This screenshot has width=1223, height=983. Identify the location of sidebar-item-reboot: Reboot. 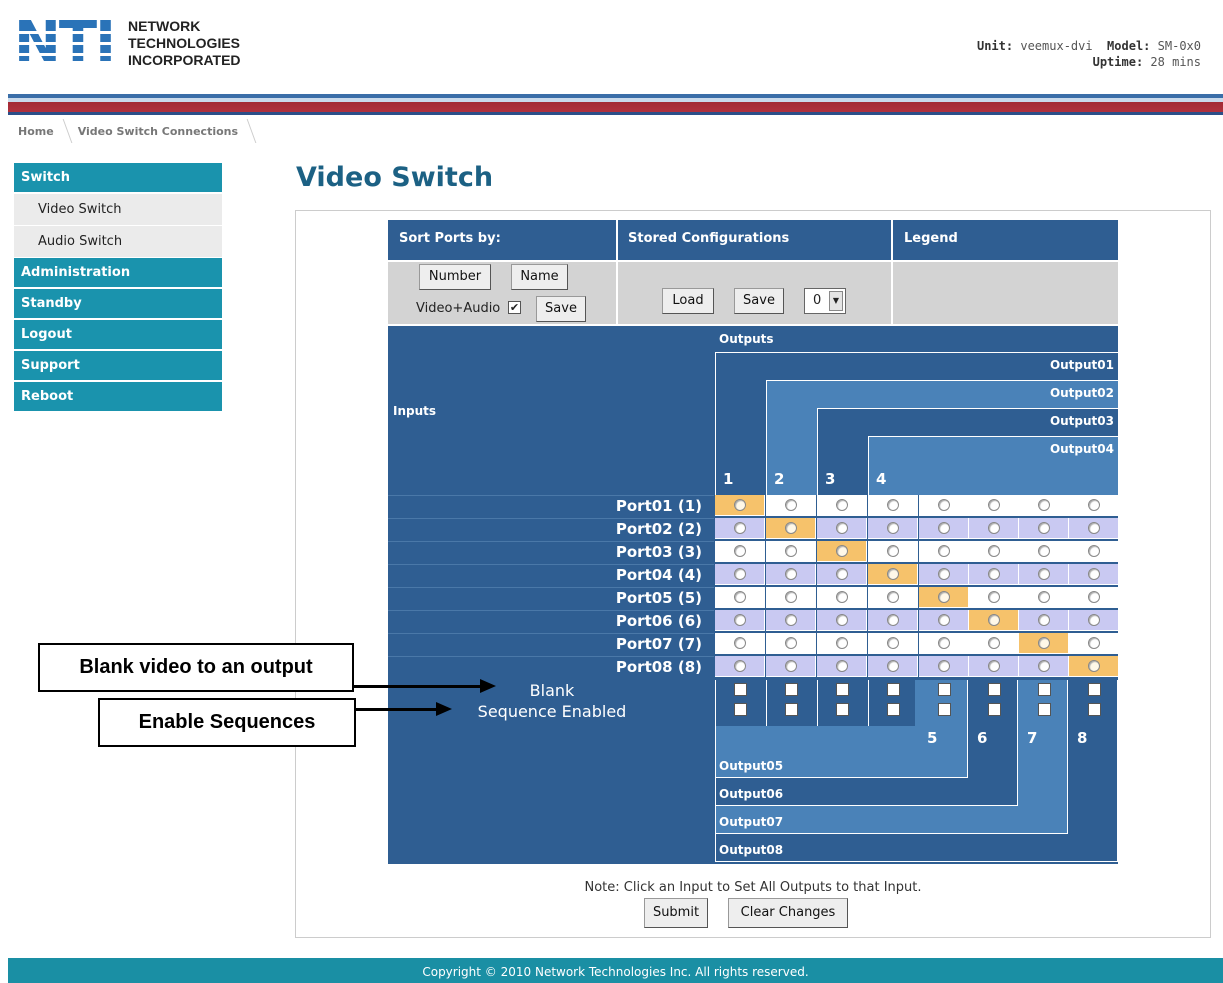
(118, 397).